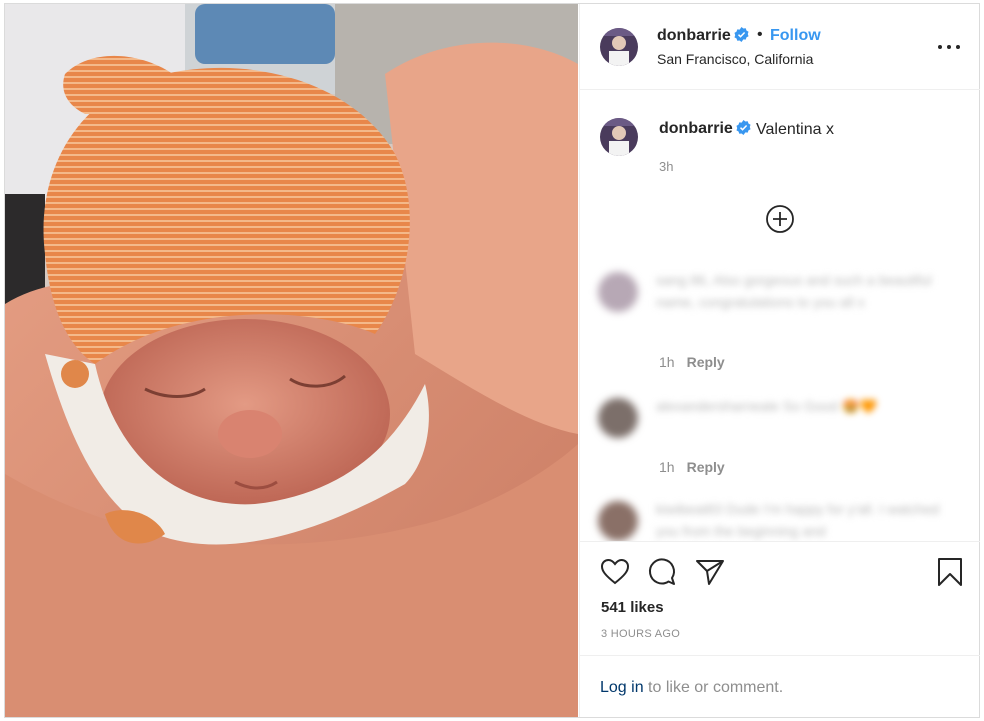 The image size is (984, 721). Describe the element at coordinates (795, 36) in the screenshot. I see `follow-button: Follow` at that location.